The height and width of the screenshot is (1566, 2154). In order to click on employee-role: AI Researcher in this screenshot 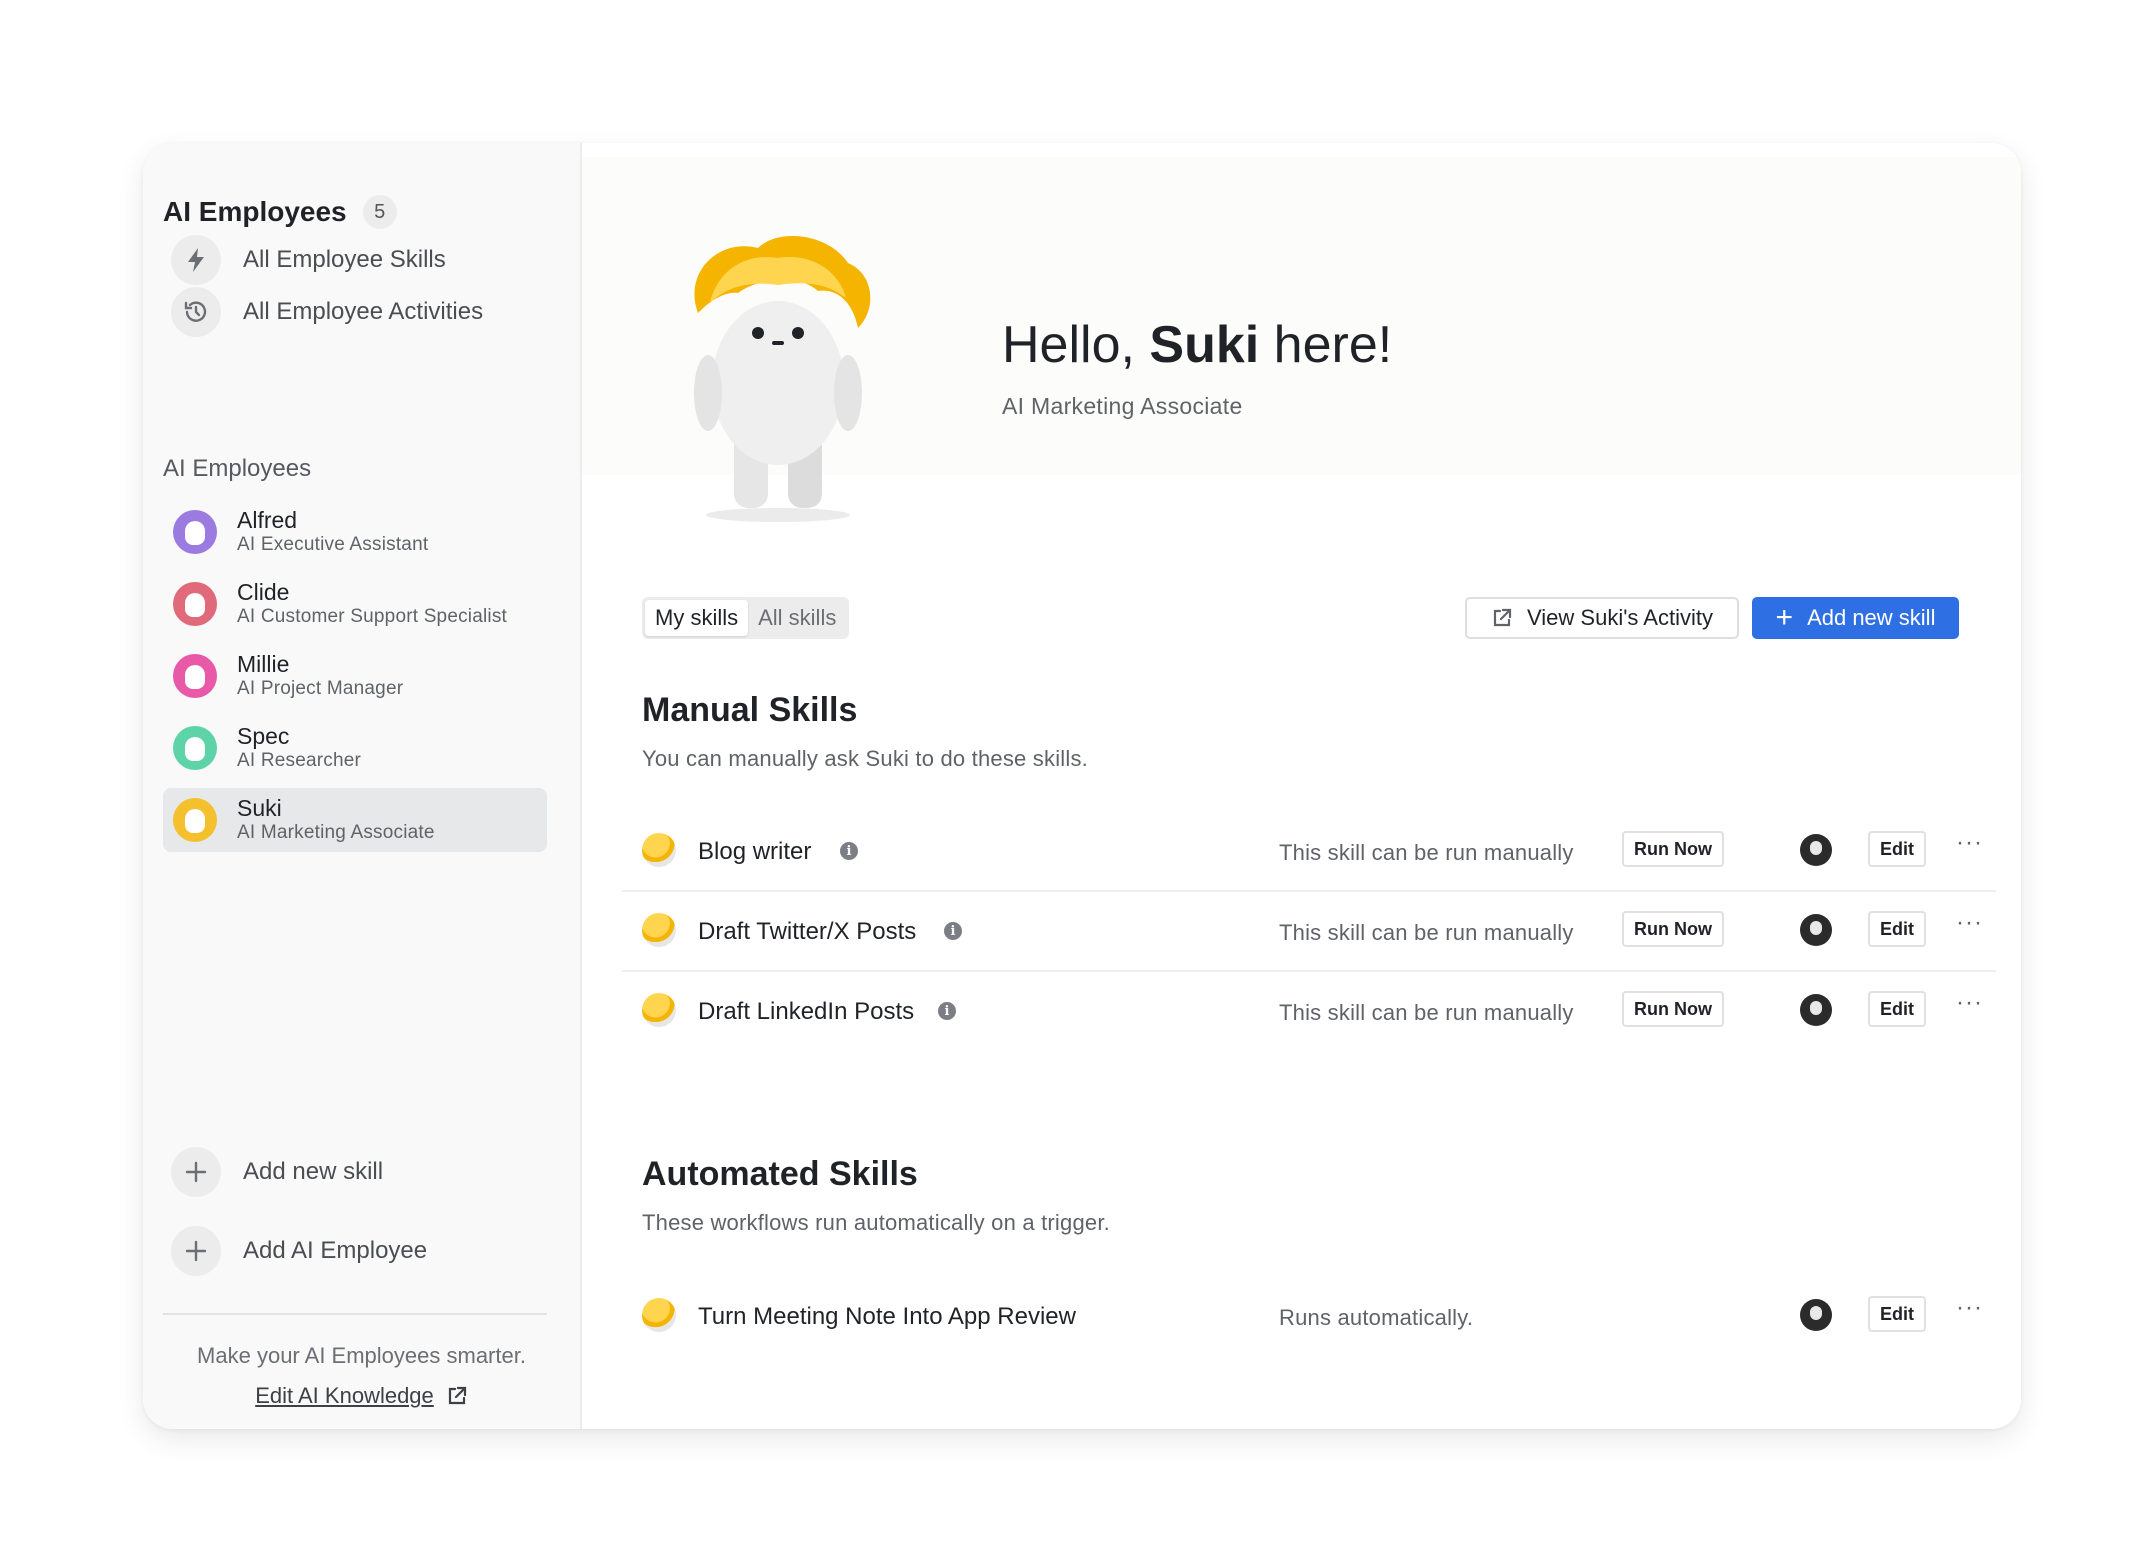, I will do `click(299, 760)`.